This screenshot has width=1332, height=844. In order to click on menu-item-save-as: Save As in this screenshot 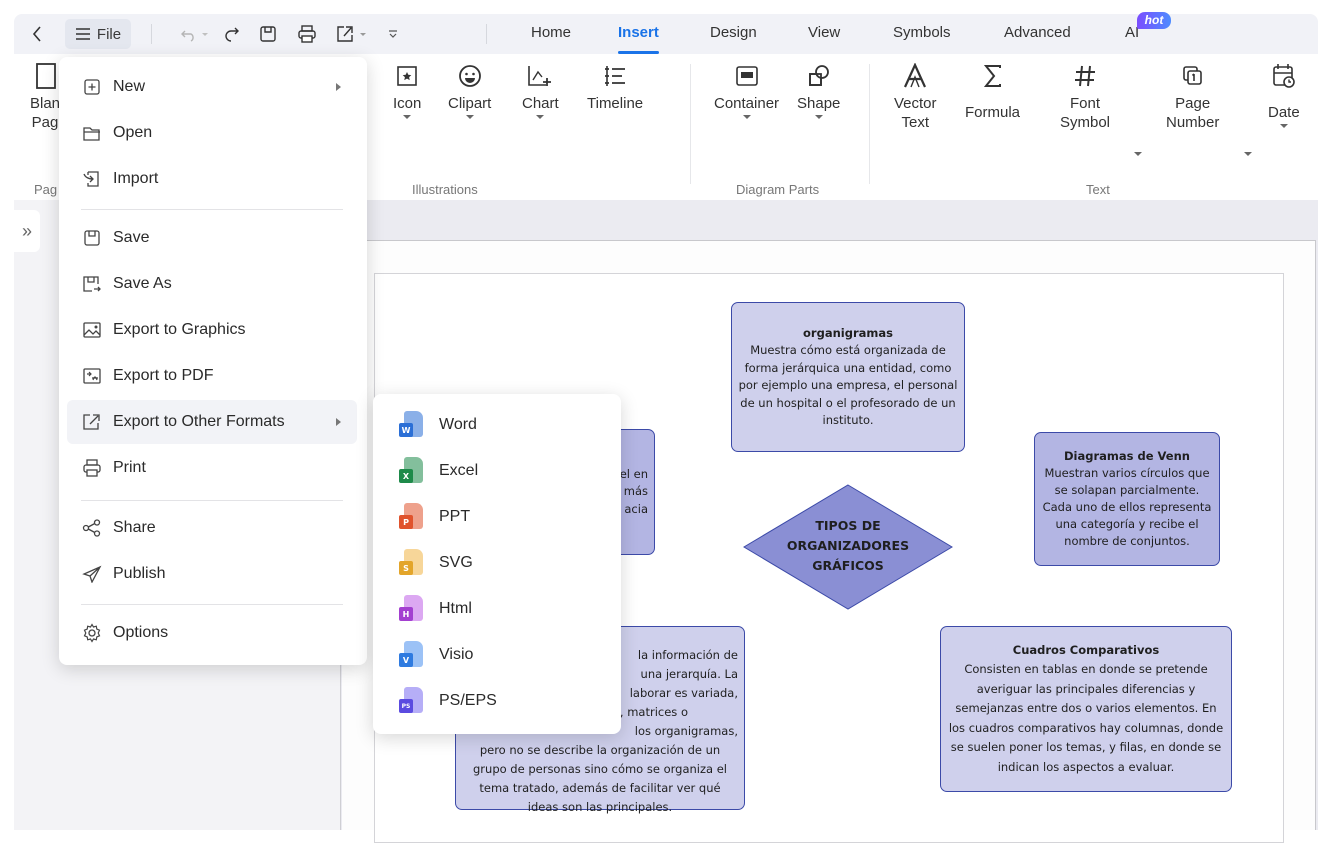, I will do `click(212, 284)`.